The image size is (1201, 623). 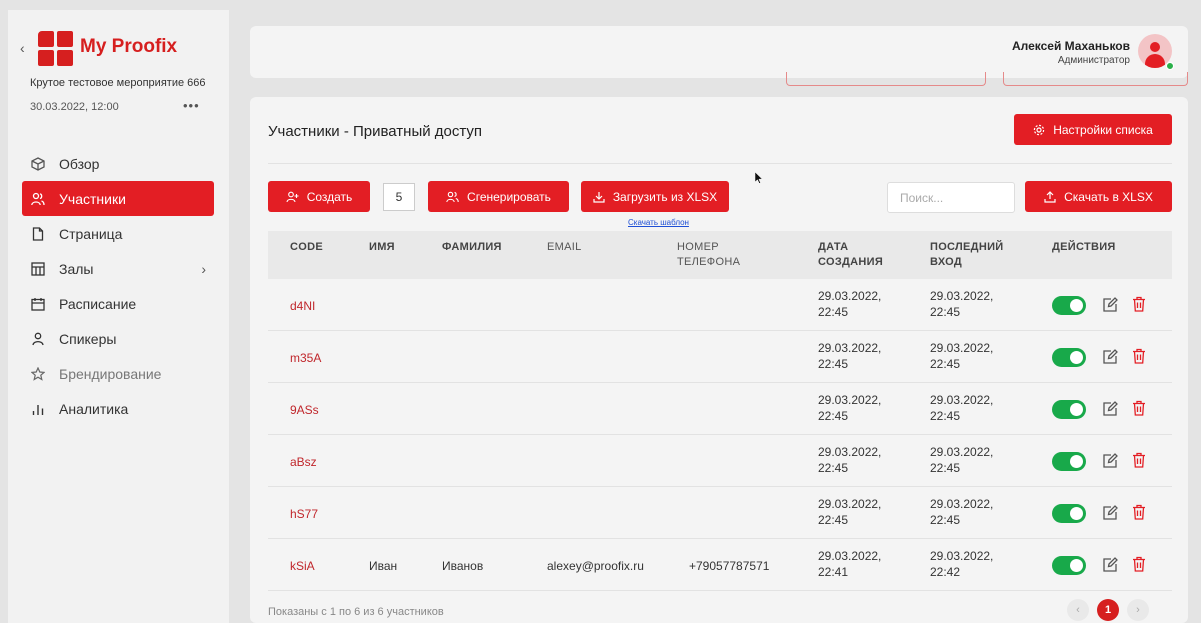 What do you see at coordinates (709, 262) in the screenshot?
I see `column-header-phone-line: ТЕЛЕФОНА` at bounding box center [709, 262].